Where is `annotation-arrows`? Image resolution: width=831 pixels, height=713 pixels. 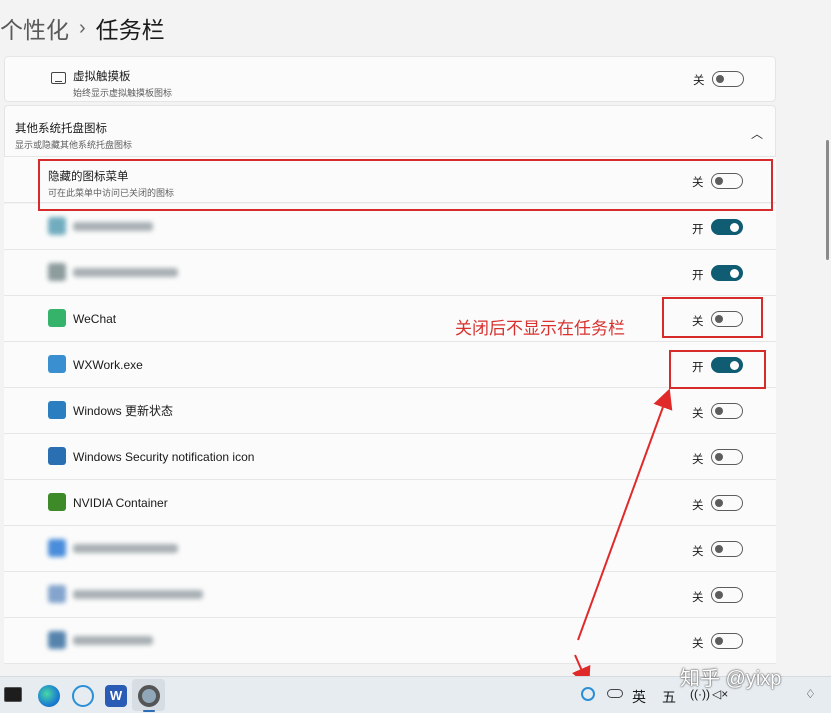
annotation-arrows is located at coordinates (622, 538).